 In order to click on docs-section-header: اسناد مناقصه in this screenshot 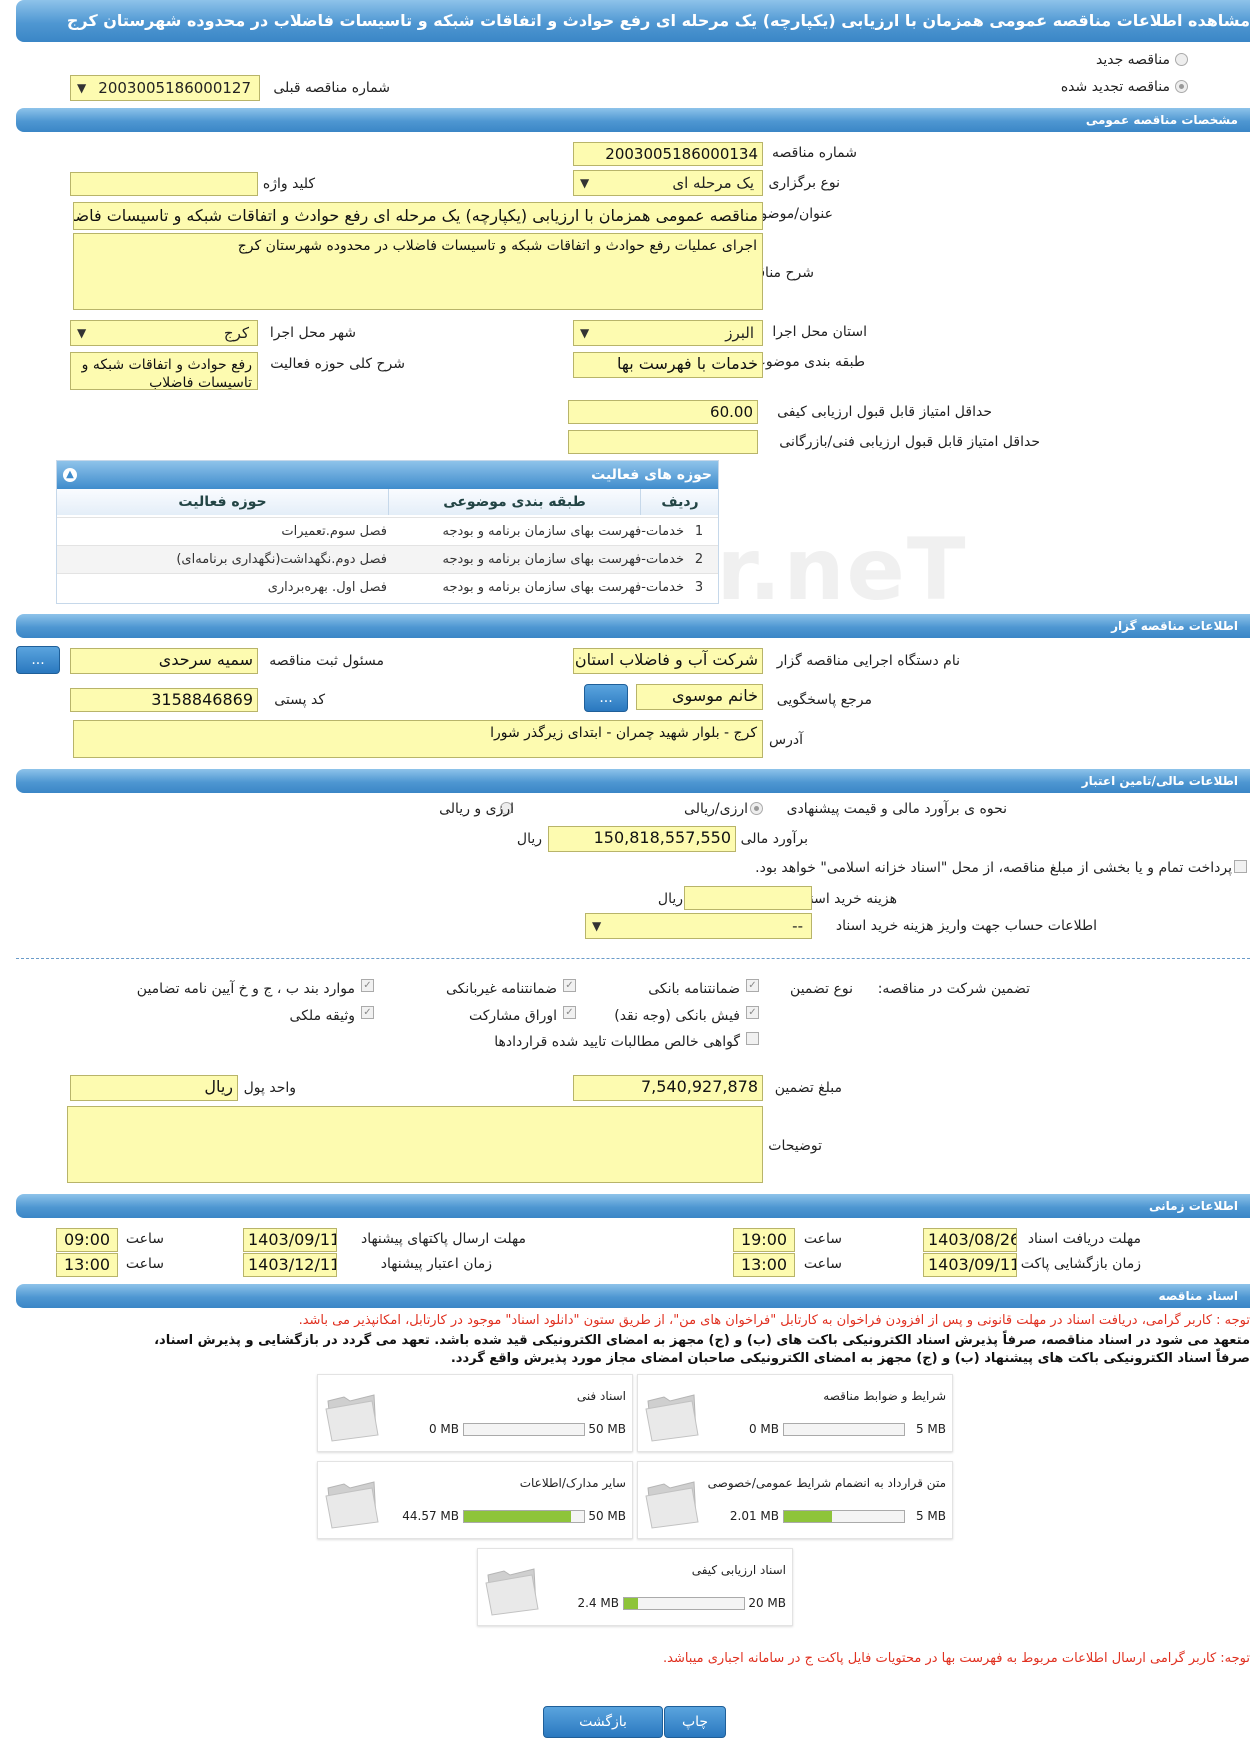, I will do `click(633, 1296)`.